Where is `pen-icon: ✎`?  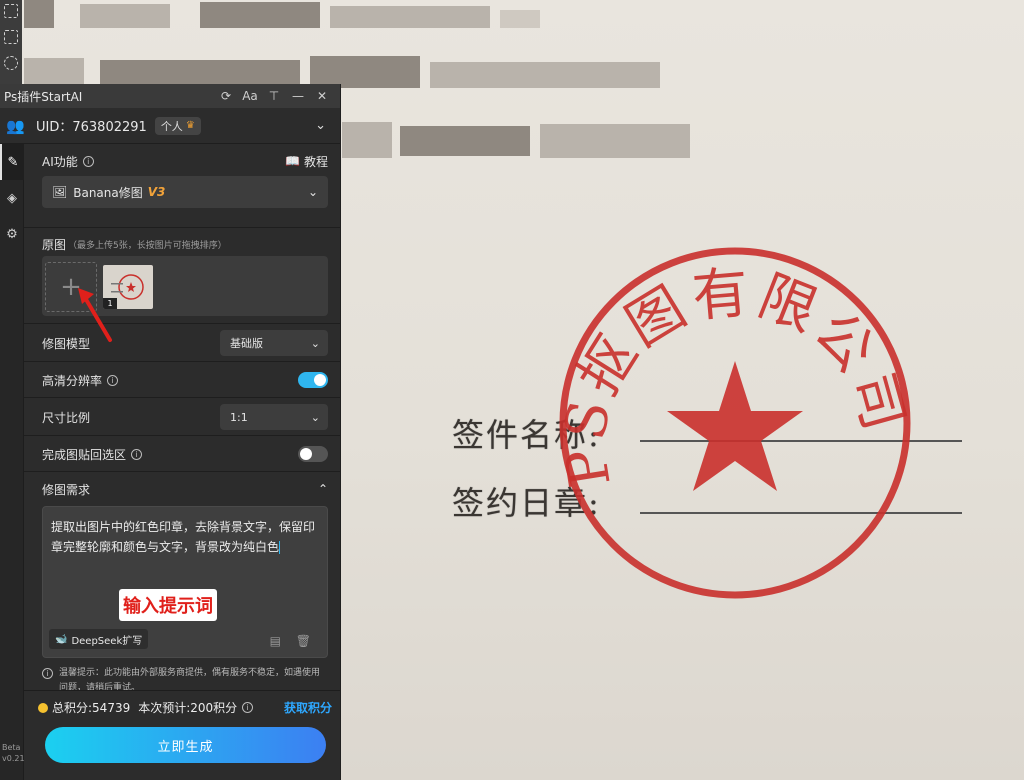 pen-icon: ✎ is located at coordinates (13, 162).